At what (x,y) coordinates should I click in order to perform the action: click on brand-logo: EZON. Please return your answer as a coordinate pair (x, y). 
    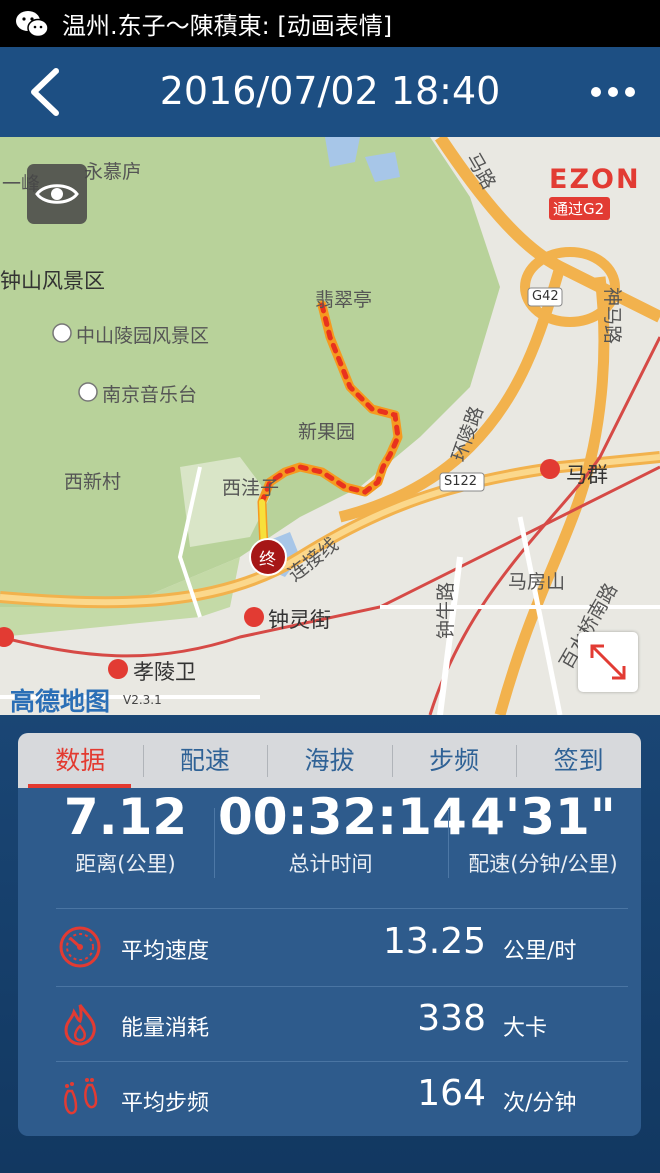
    Looking at the image, I should click on (595, 179).